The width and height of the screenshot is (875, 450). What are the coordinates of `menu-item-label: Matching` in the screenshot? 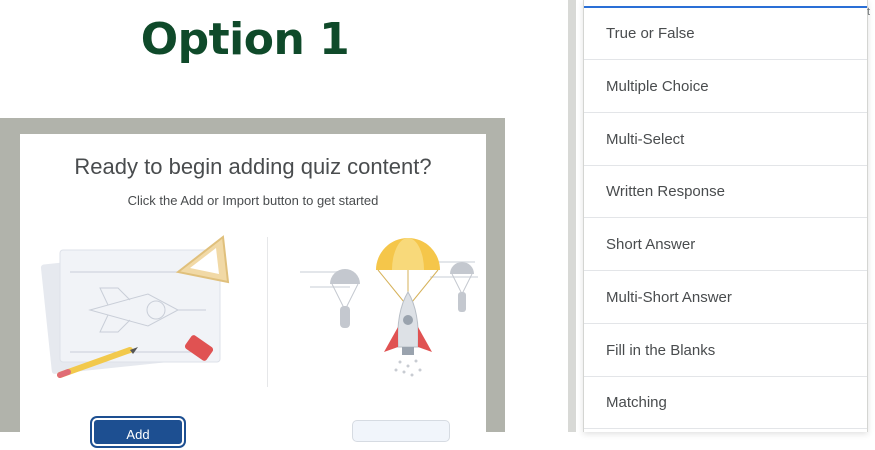 It's located at (636, 402).